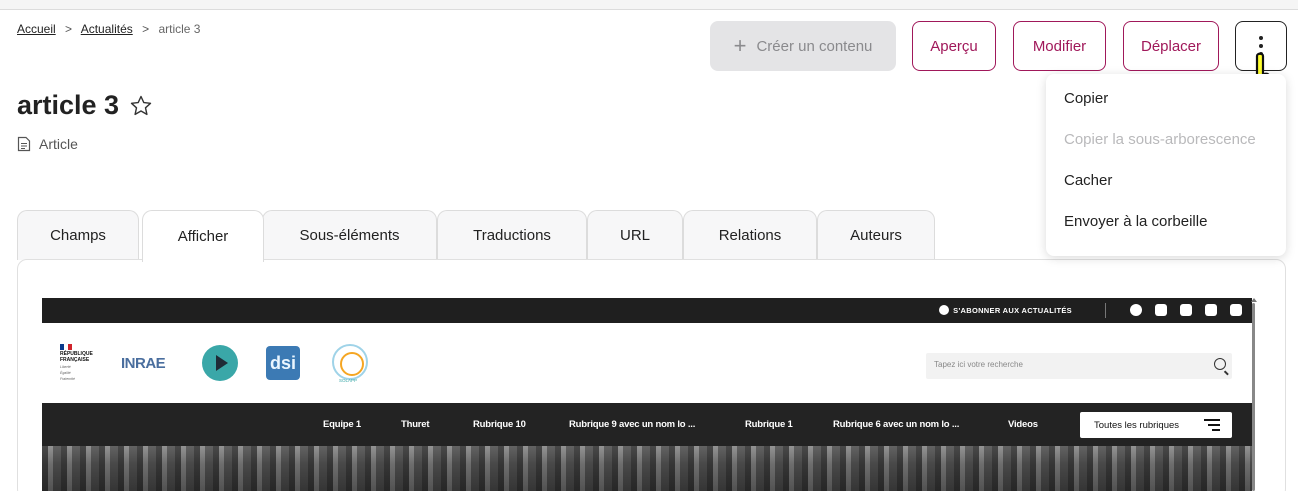  Describe the element at coordinates (1166, 98) in the screenshot. I see `menu-item-copy: Copier` at that location.